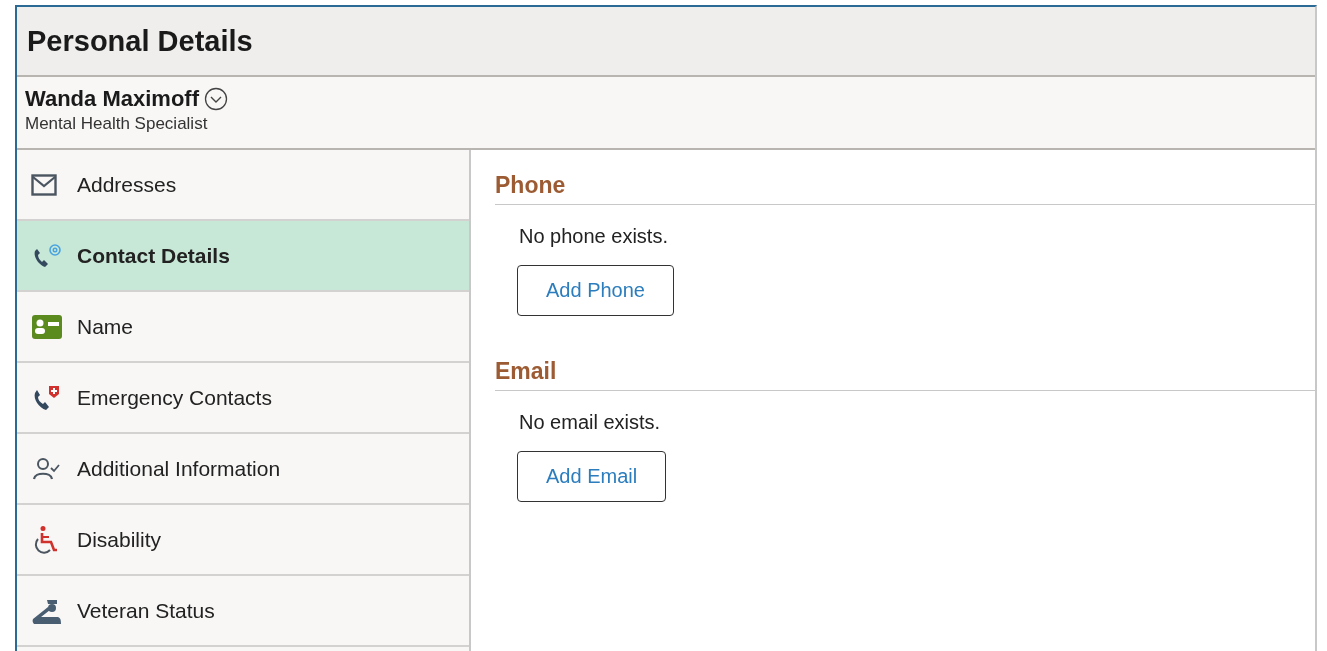 The width and height of the screenshot is (1327, 651). What do you see at coordinates (243, 469) in the screenshot?
I see `sidebar-item: Additional Information` at bounding box center [243, 469].